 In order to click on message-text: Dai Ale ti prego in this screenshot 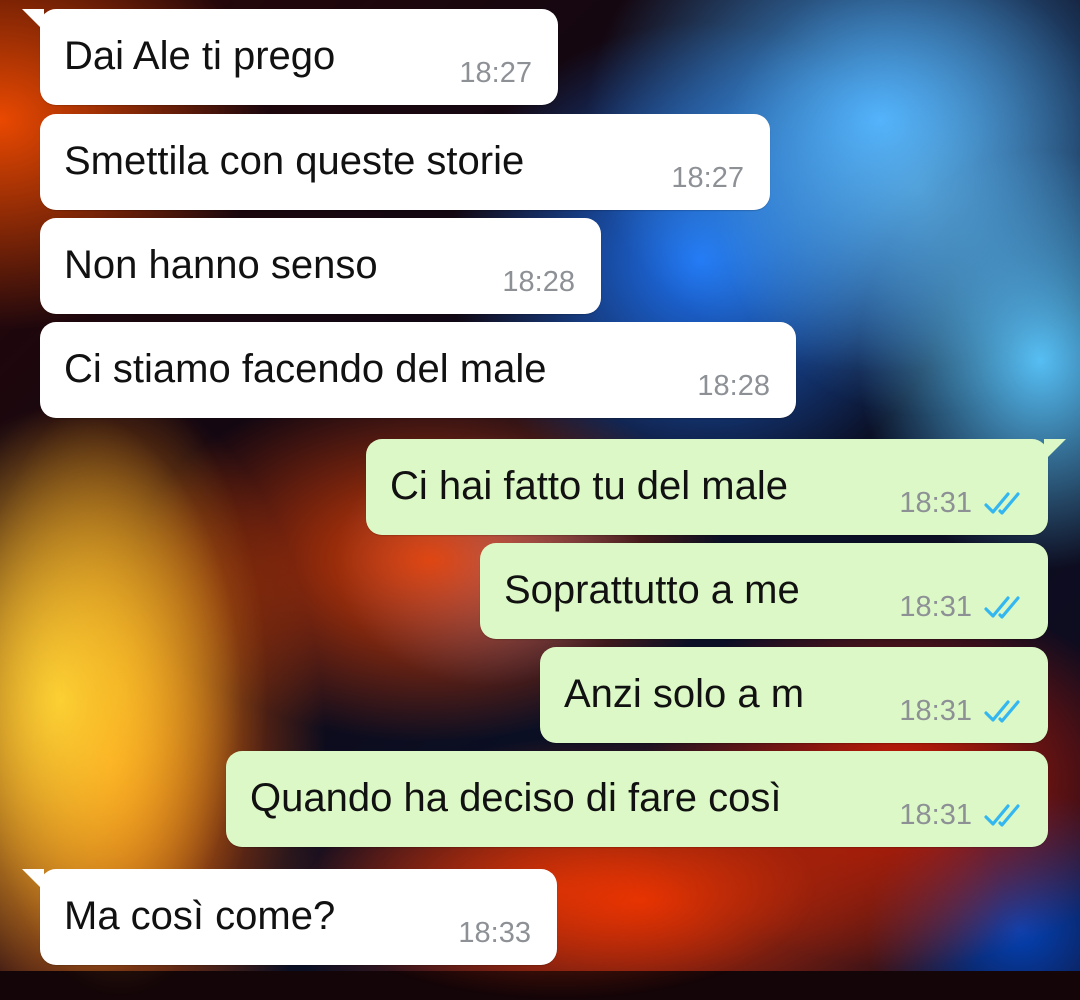, I will do `click(200, 56)`.